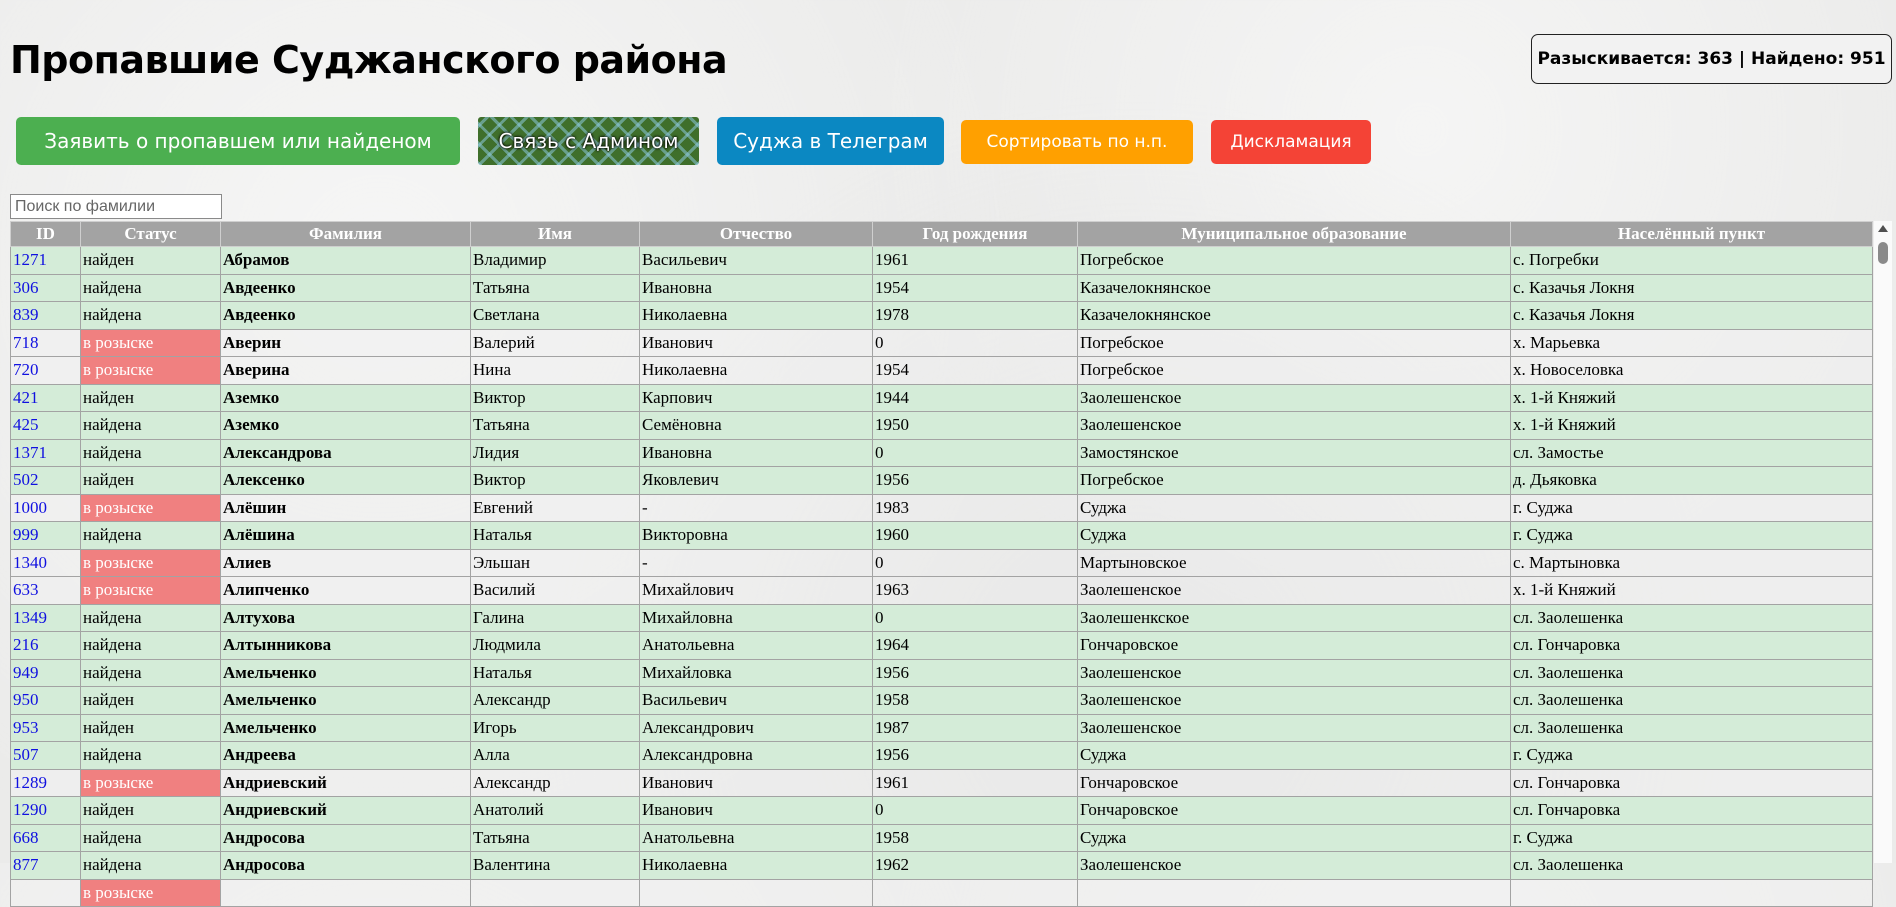 Image resolution: width=1896 pixels, height=907 pixels. What do you see at coordinates (756, 617) in the screenshot?
I see `row-patronymic: Михайловна` at bounding box center [756, 617].